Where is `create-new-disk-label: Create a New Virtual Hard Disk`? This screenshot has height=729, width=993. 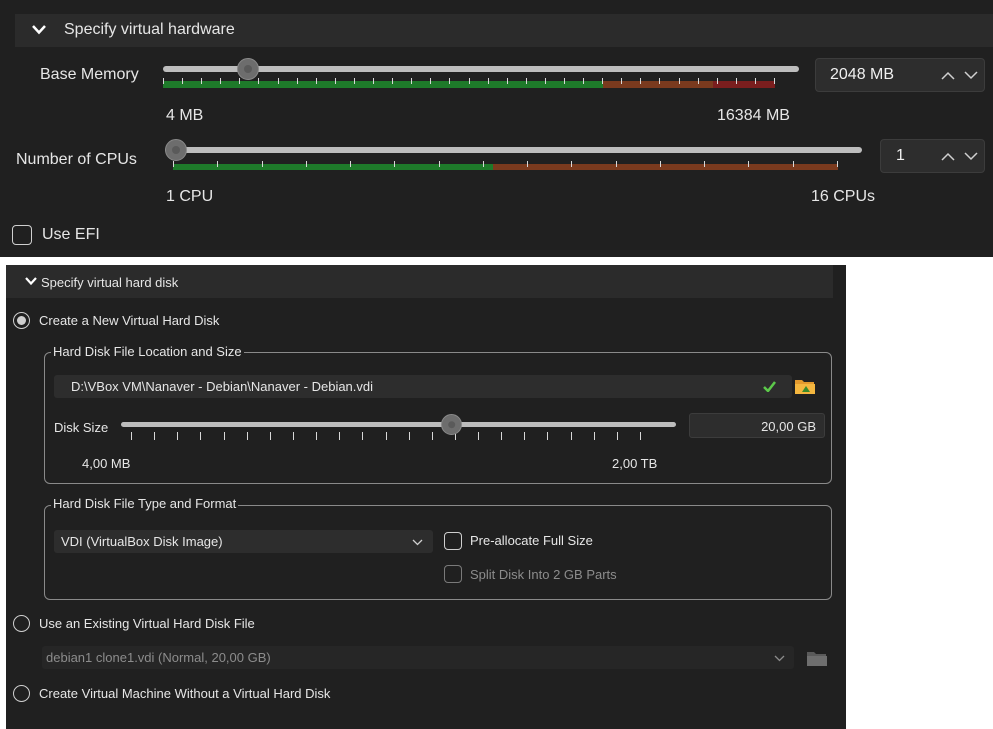 create-new-disk-label: Create a New Virtual Hard Disk is located at coordinates (129, 320).